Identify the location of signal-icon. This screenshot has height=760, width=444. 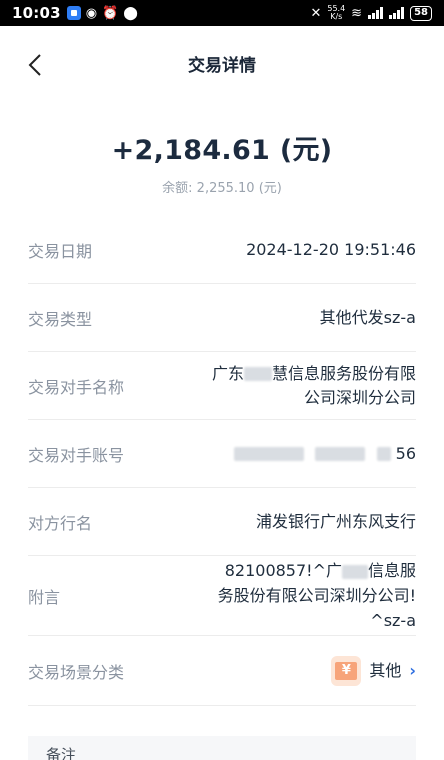
(376, 13).